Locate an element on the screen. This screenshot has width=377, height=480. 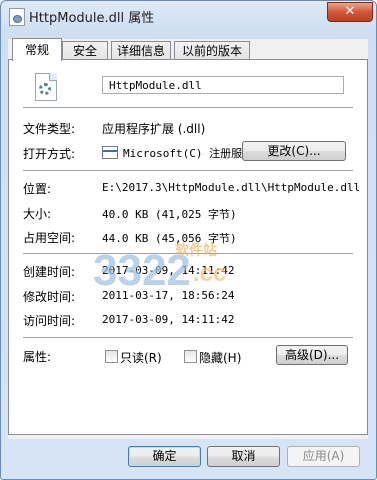
created-value: 2017-03-09, 14:11:42 is located at coordinates (168, 270).